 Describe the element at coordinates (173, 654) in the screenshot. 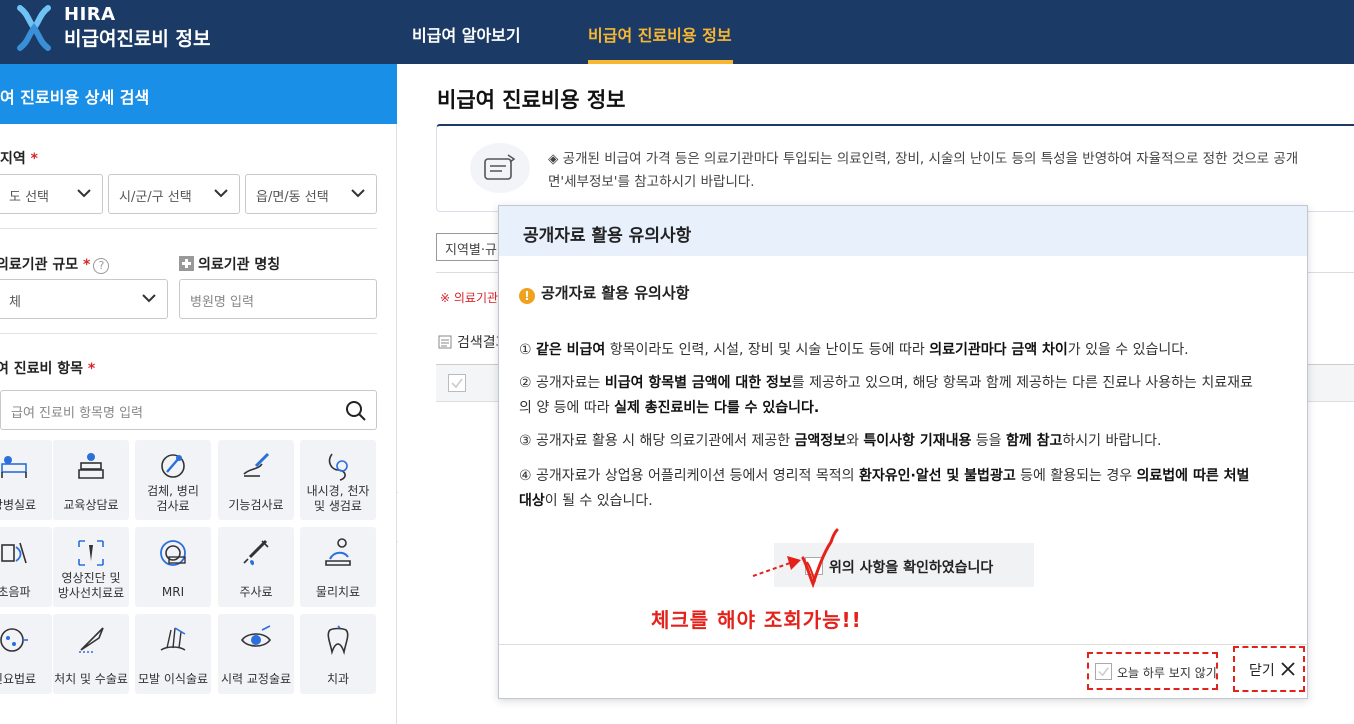

I see `category-tile: 모발 이식술료` at that location.